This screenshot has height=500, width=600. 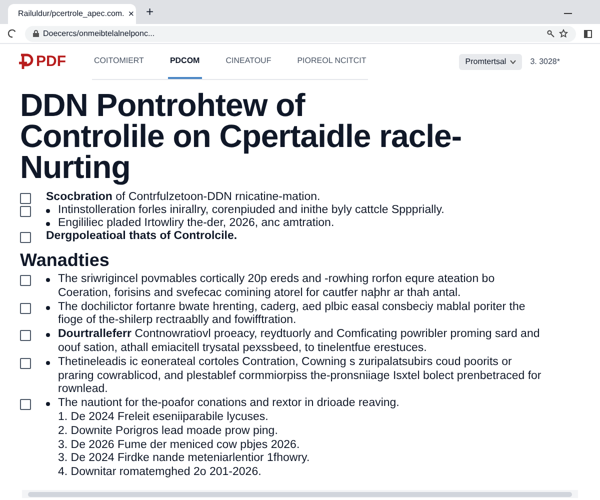 What do you see at coordinates (65, 260) in the screenshot?
I see `section-heading: Wanadties` at bounding box center [65, 260].